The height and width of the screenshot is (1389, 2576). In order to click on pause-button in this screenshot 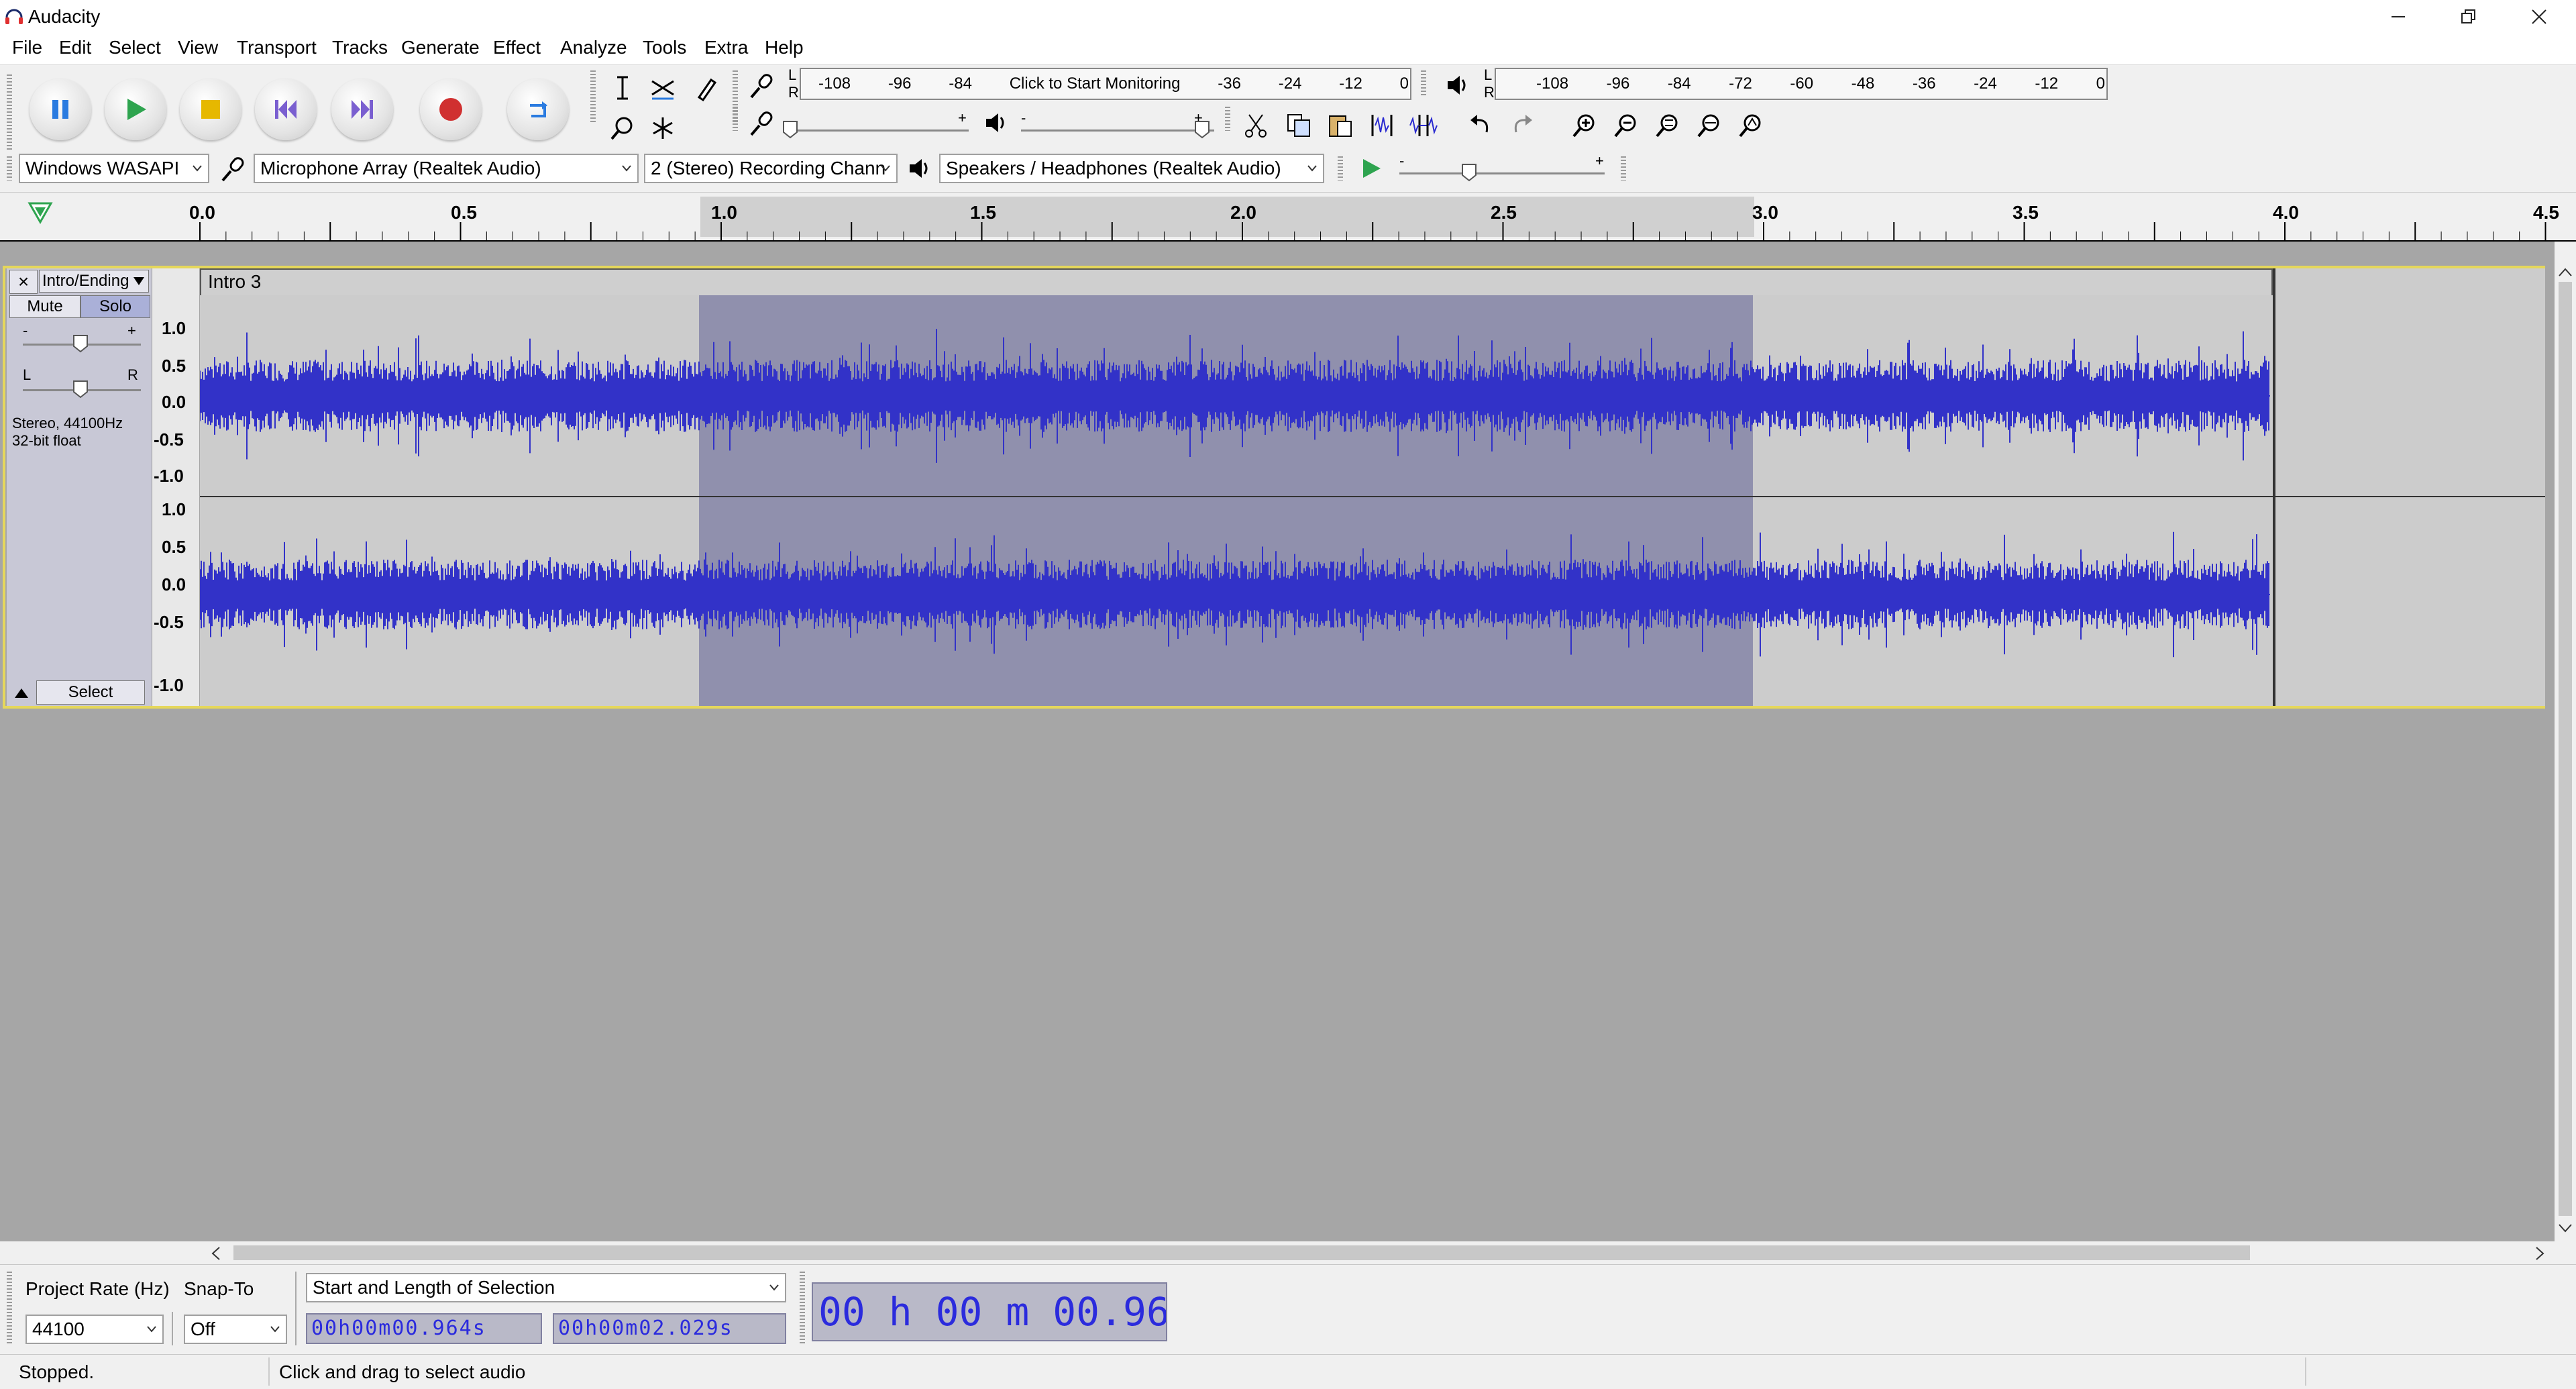, I will do `click(60, 110)`.